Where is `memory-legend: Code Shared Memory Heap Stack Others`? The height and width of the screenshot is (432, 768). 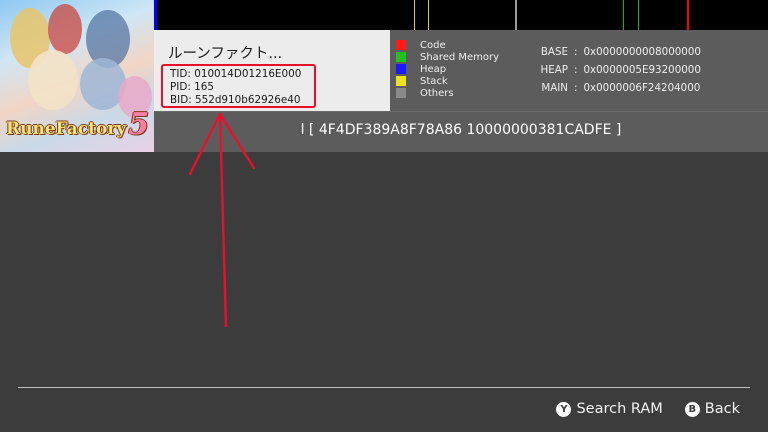 memory-legend: Code Shared Memory Heap Stack Others is located at coordinates (447, 69).